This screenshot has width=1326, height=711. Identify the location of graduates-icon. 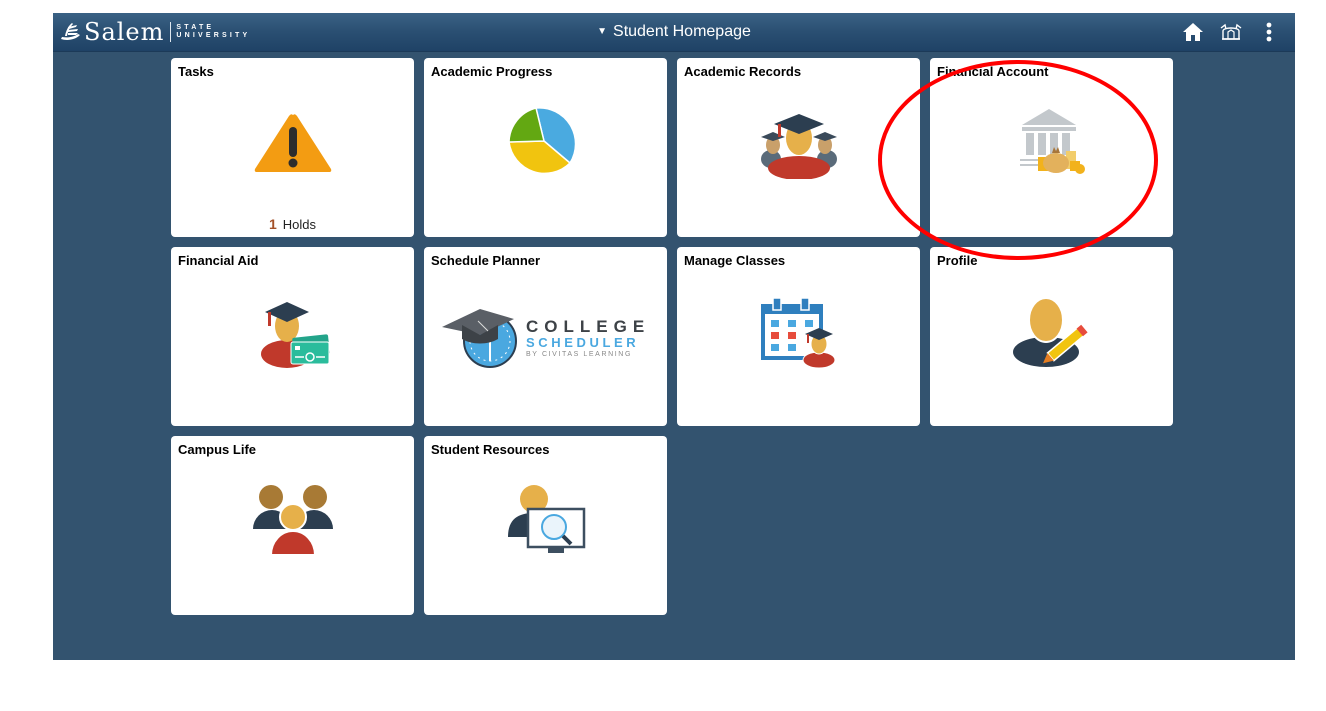
(798, 146).